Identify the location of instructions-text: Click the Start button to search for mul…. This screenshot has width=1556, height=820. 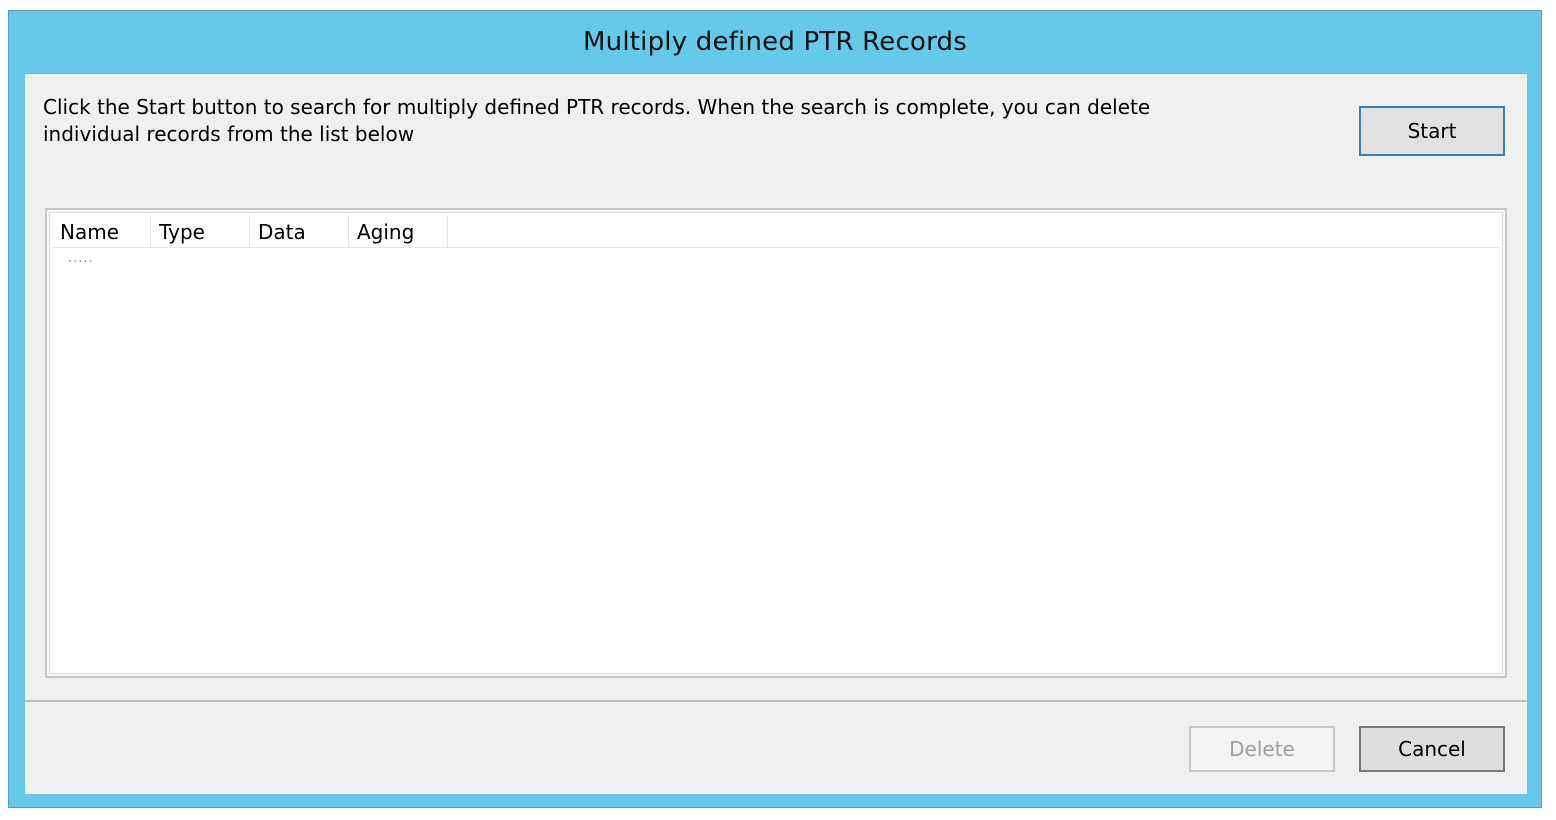
(597, 120).